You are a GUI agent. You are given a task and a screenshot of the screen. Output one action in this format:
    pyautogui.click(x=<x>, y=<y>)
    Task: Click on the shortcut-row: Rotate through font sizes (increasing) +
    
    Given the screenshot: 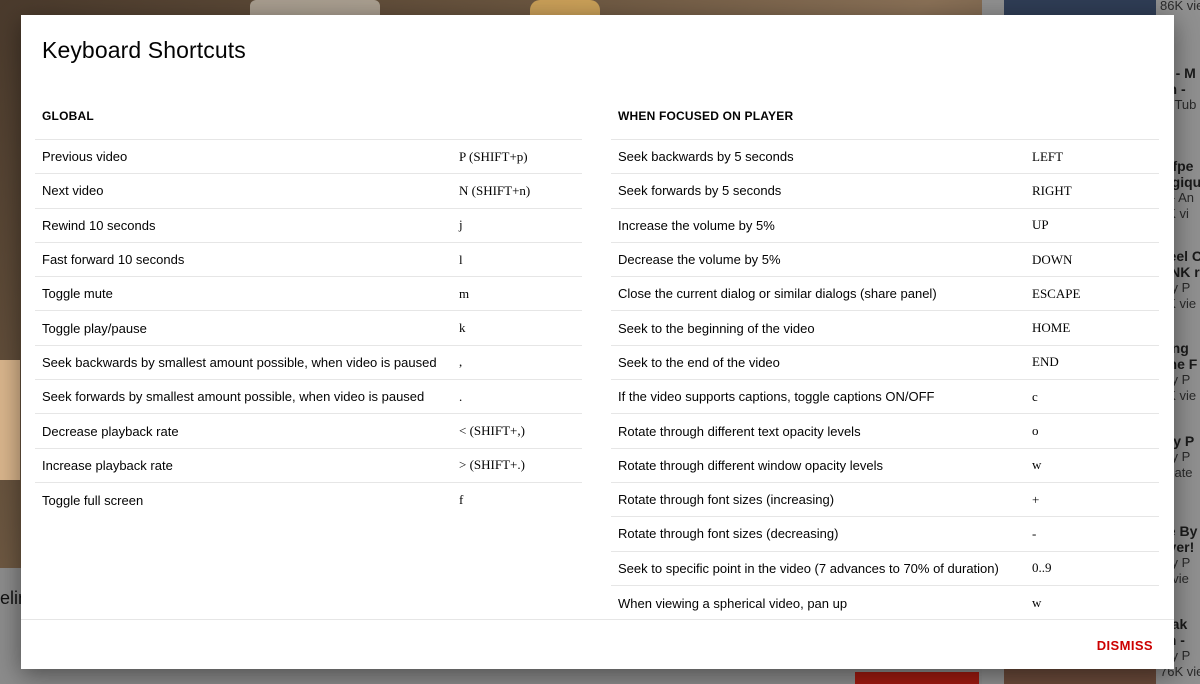 What is the action you would take?
    pyautogui.click(x=885, y=500)
    